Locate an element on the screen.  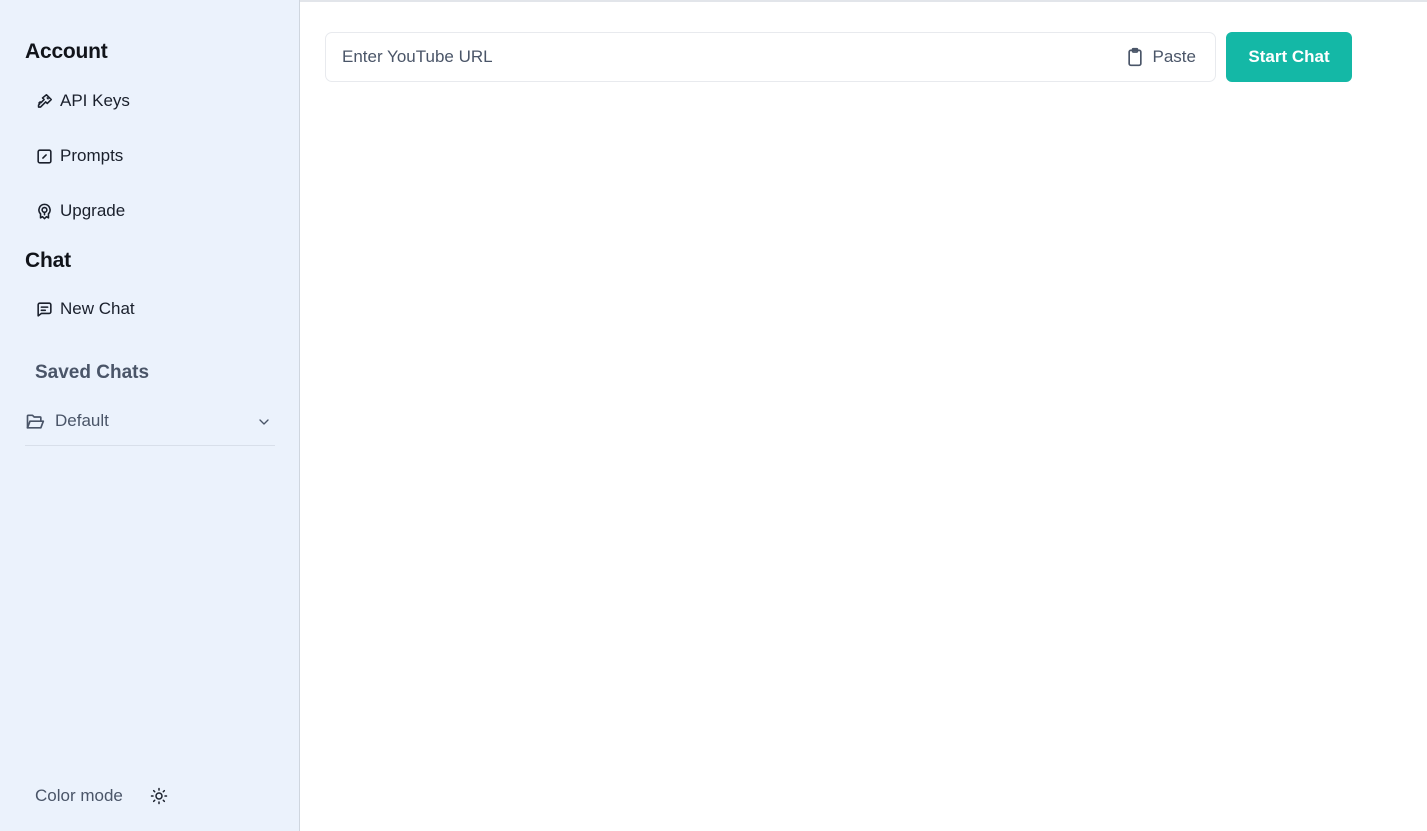
color-mode: Color mode is located at coordinates (101, 796).